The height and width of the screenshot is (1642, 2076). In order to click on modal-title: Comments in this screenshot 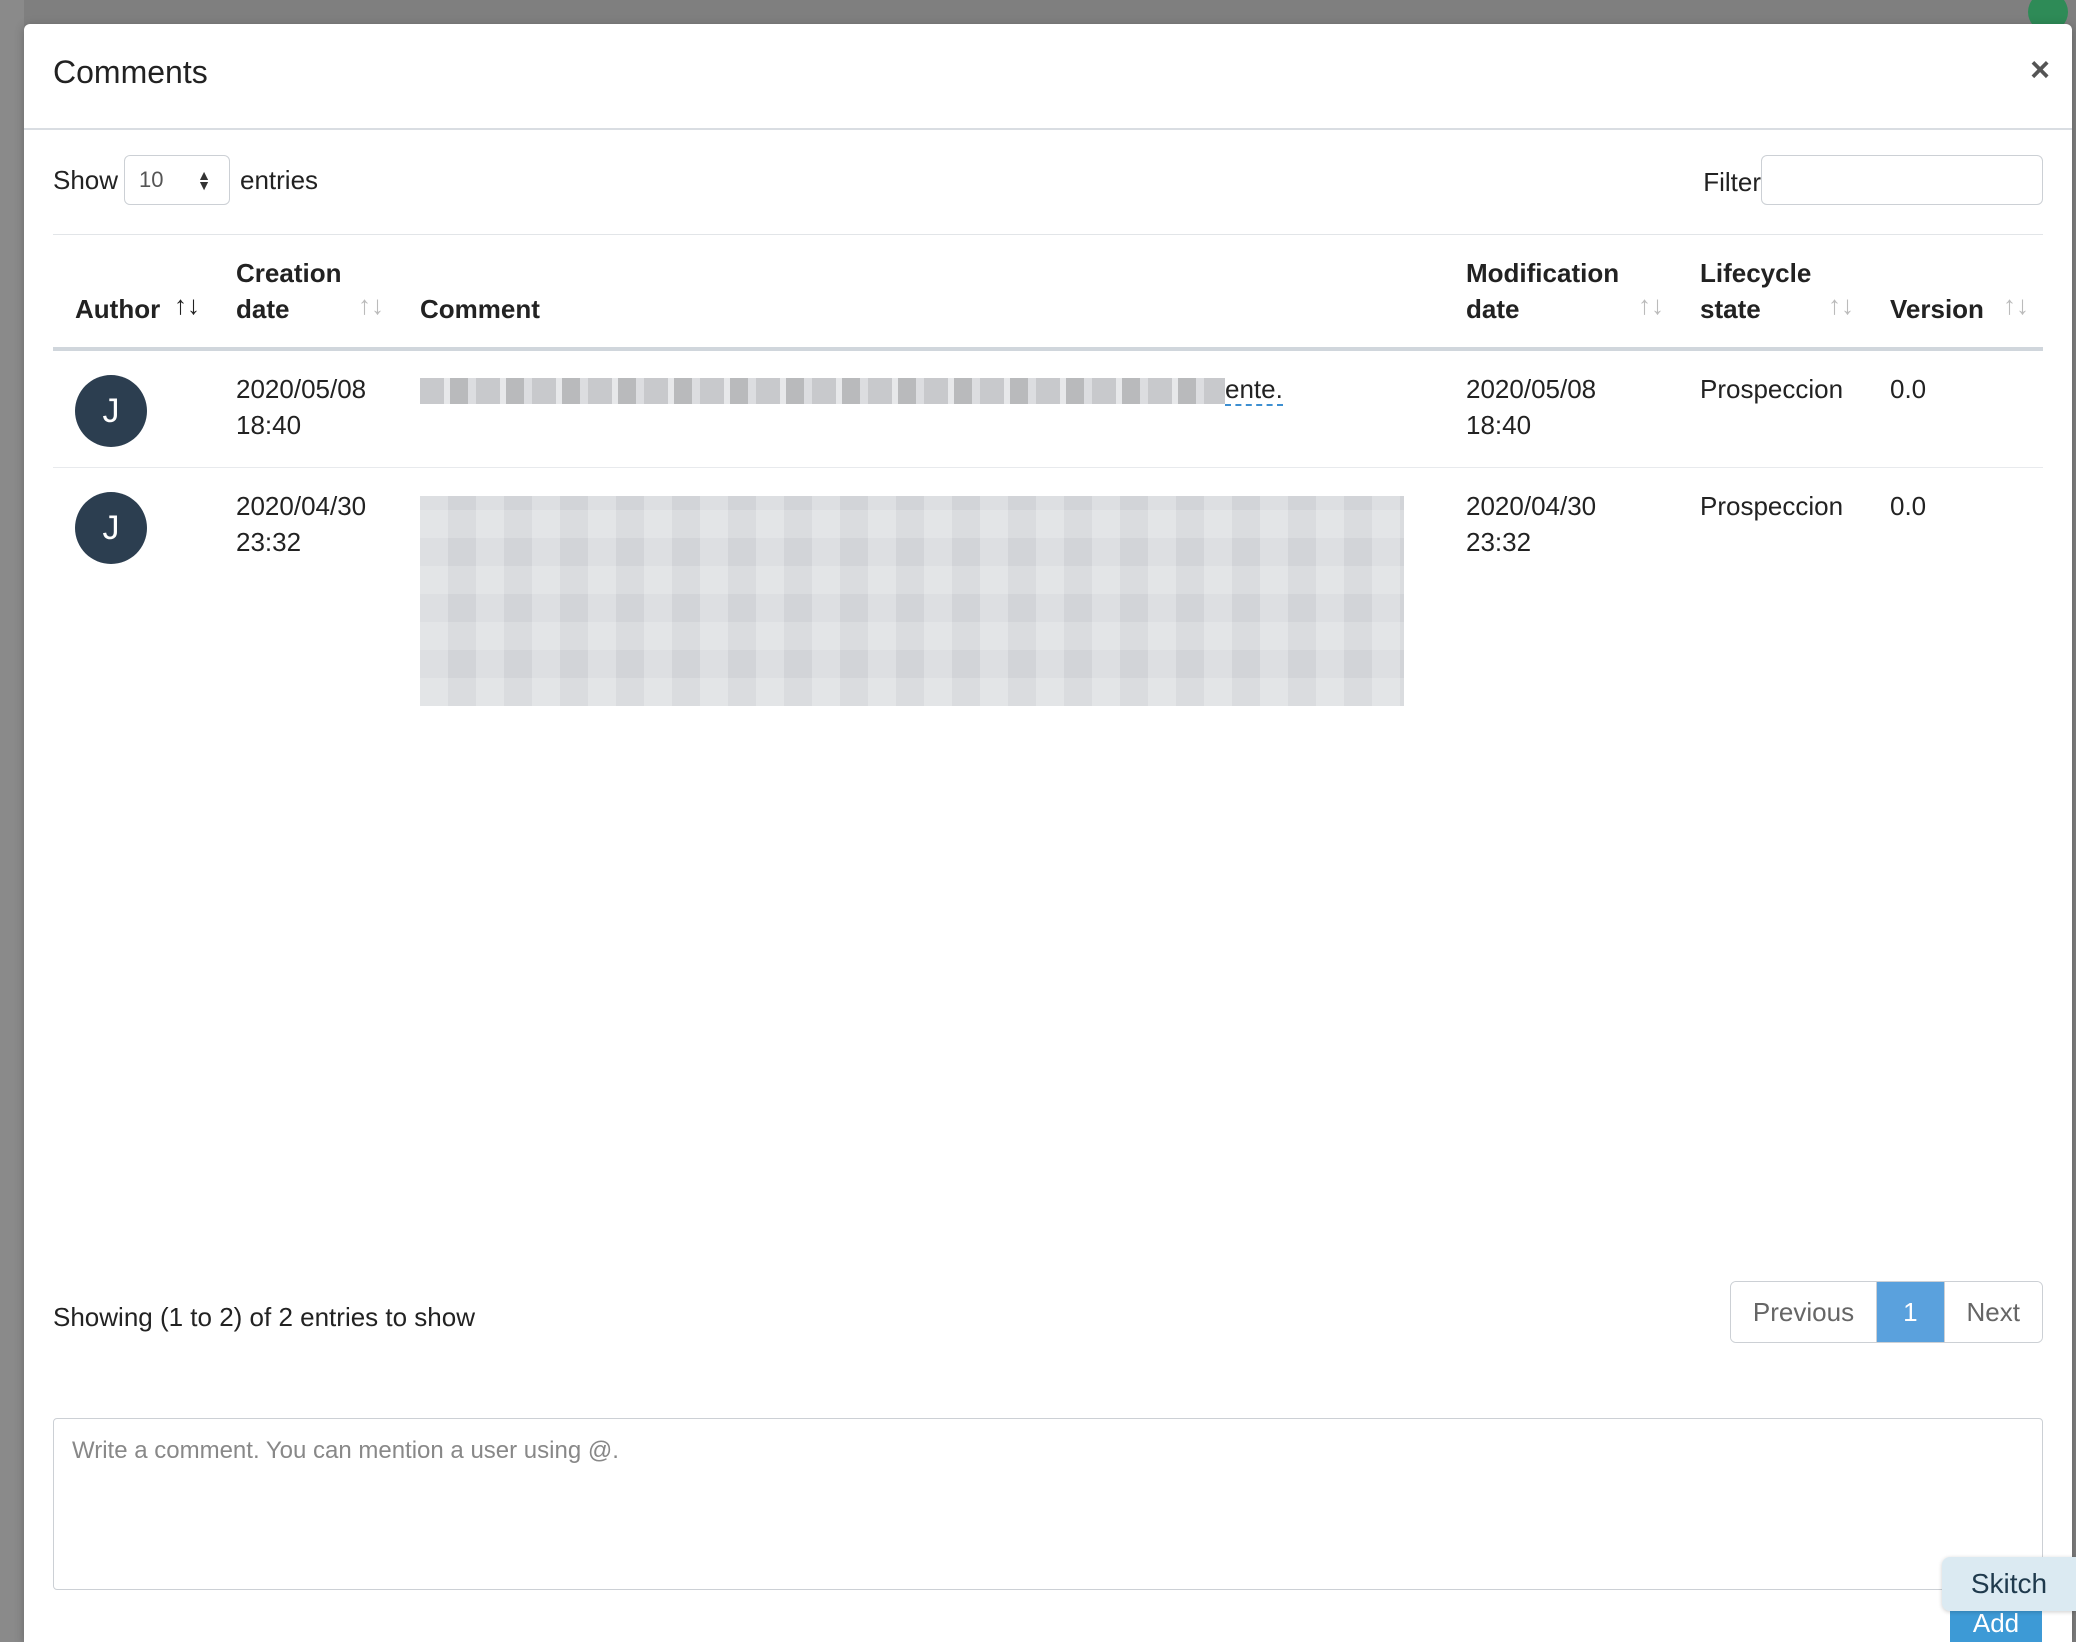, I will do `click(130, 72)`.